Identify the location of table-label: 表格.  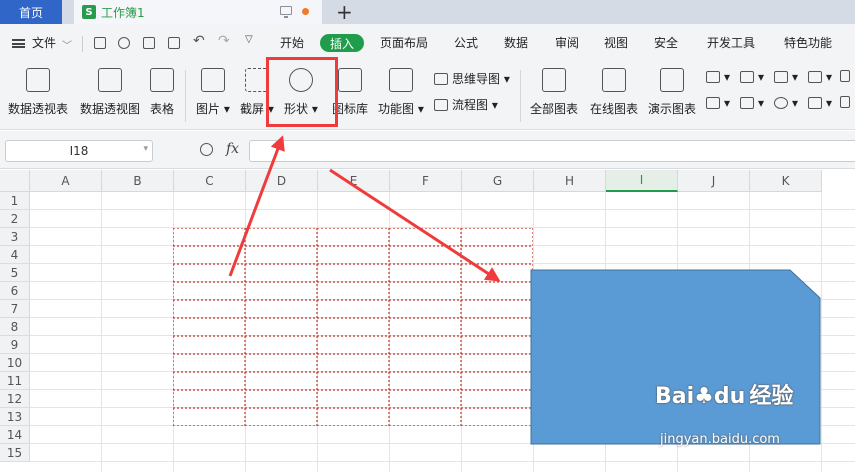
(162, 109).